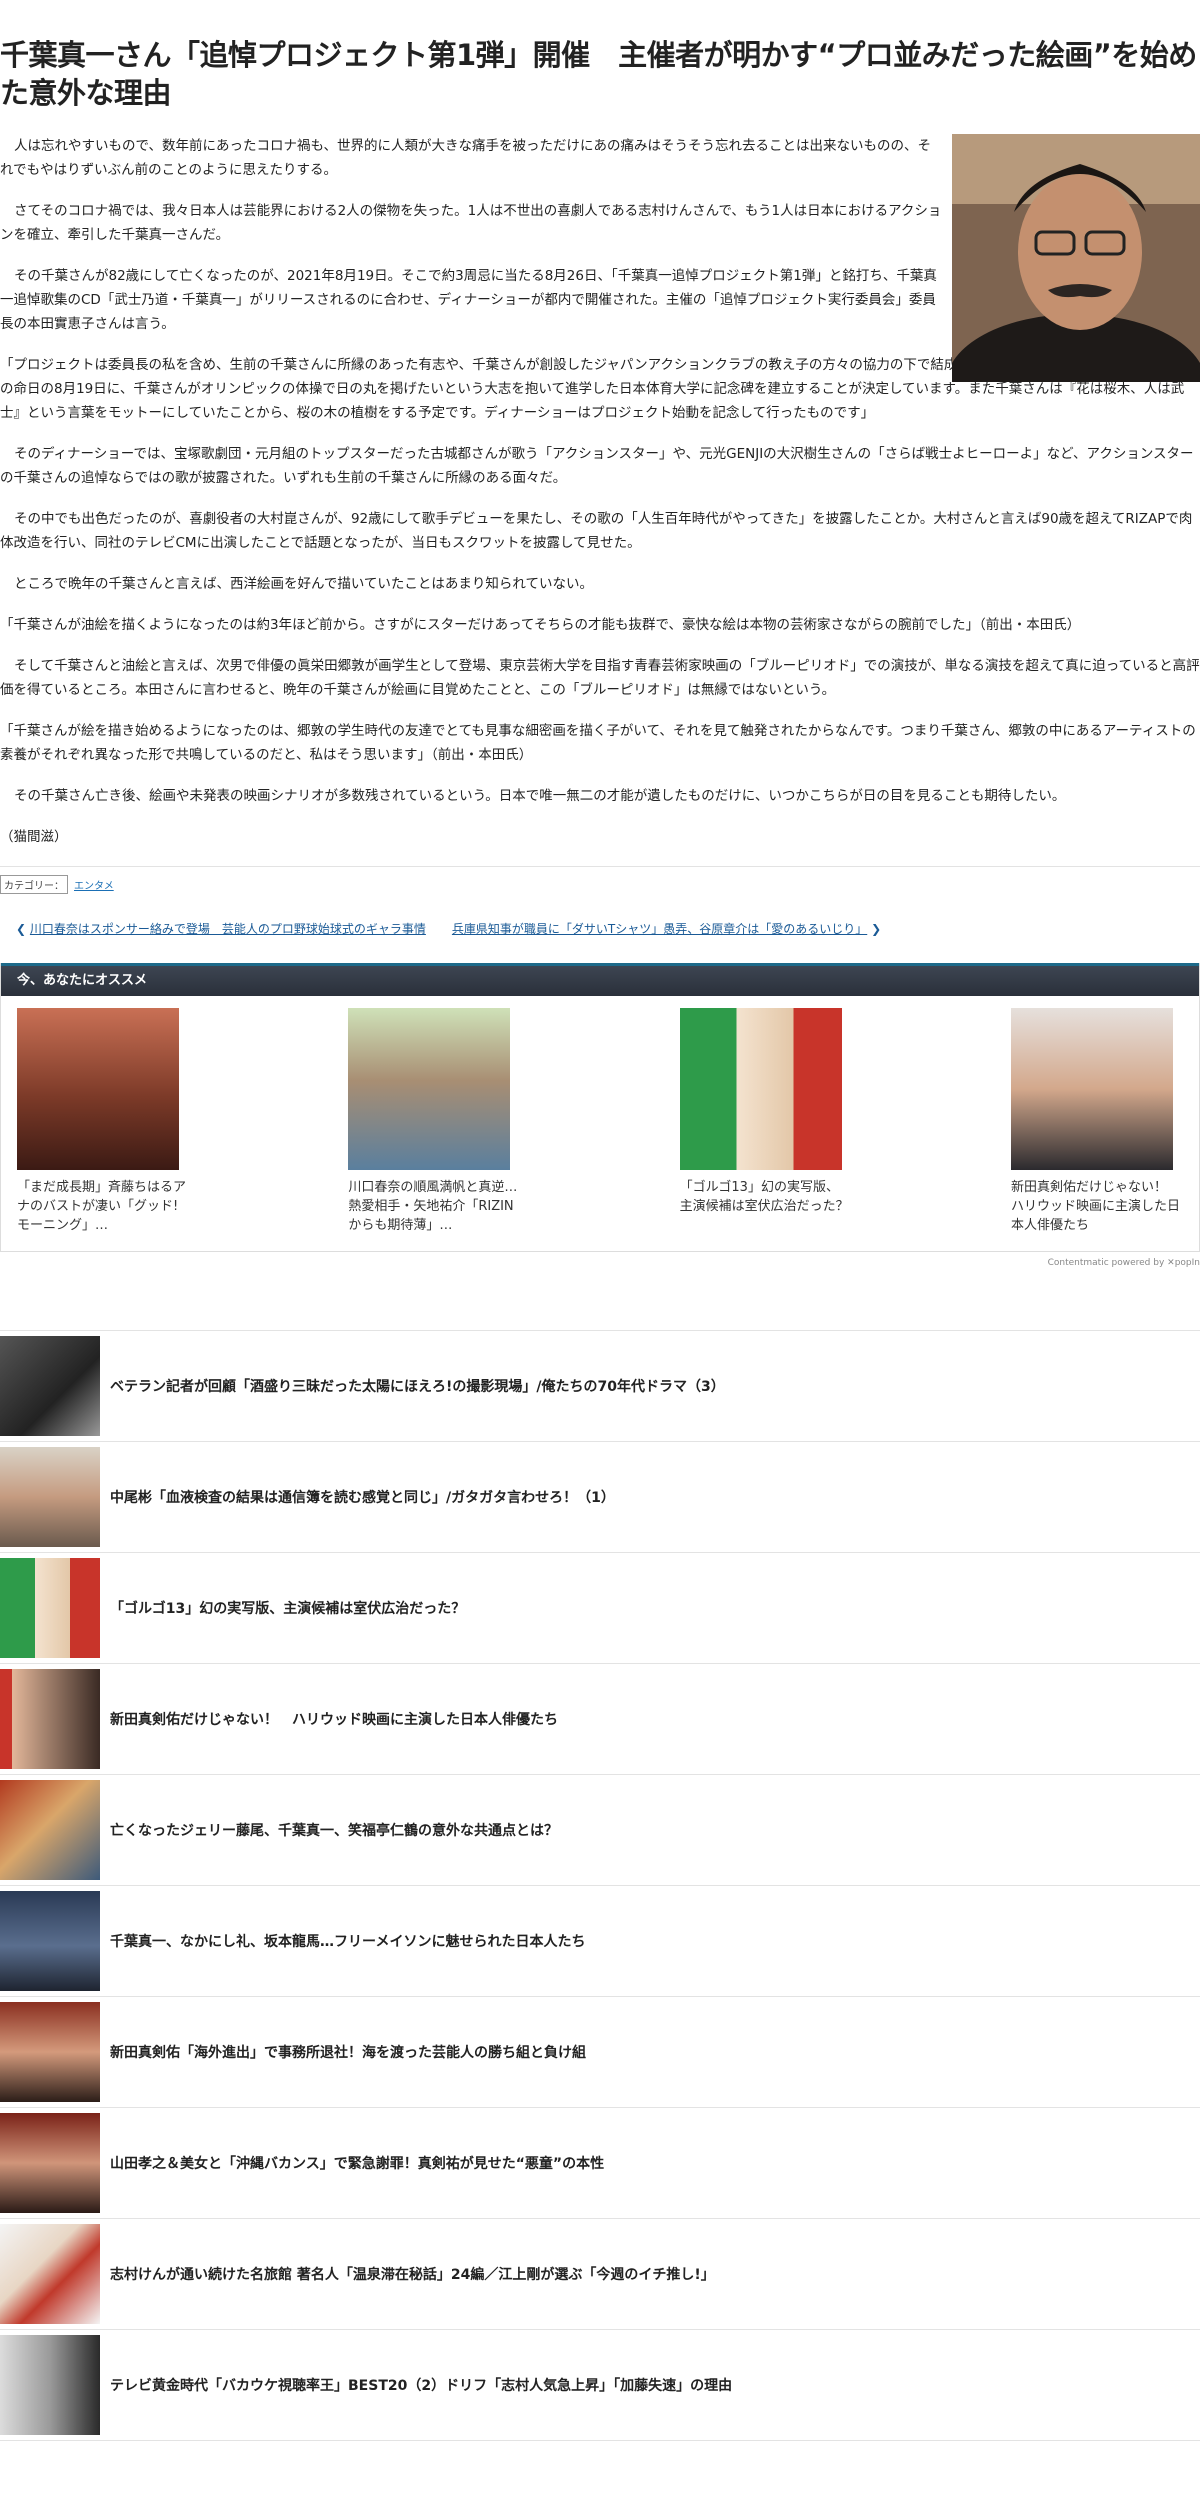  I want to click on recommend-heading: 今、あなたにオススメ, so click(600, 979).